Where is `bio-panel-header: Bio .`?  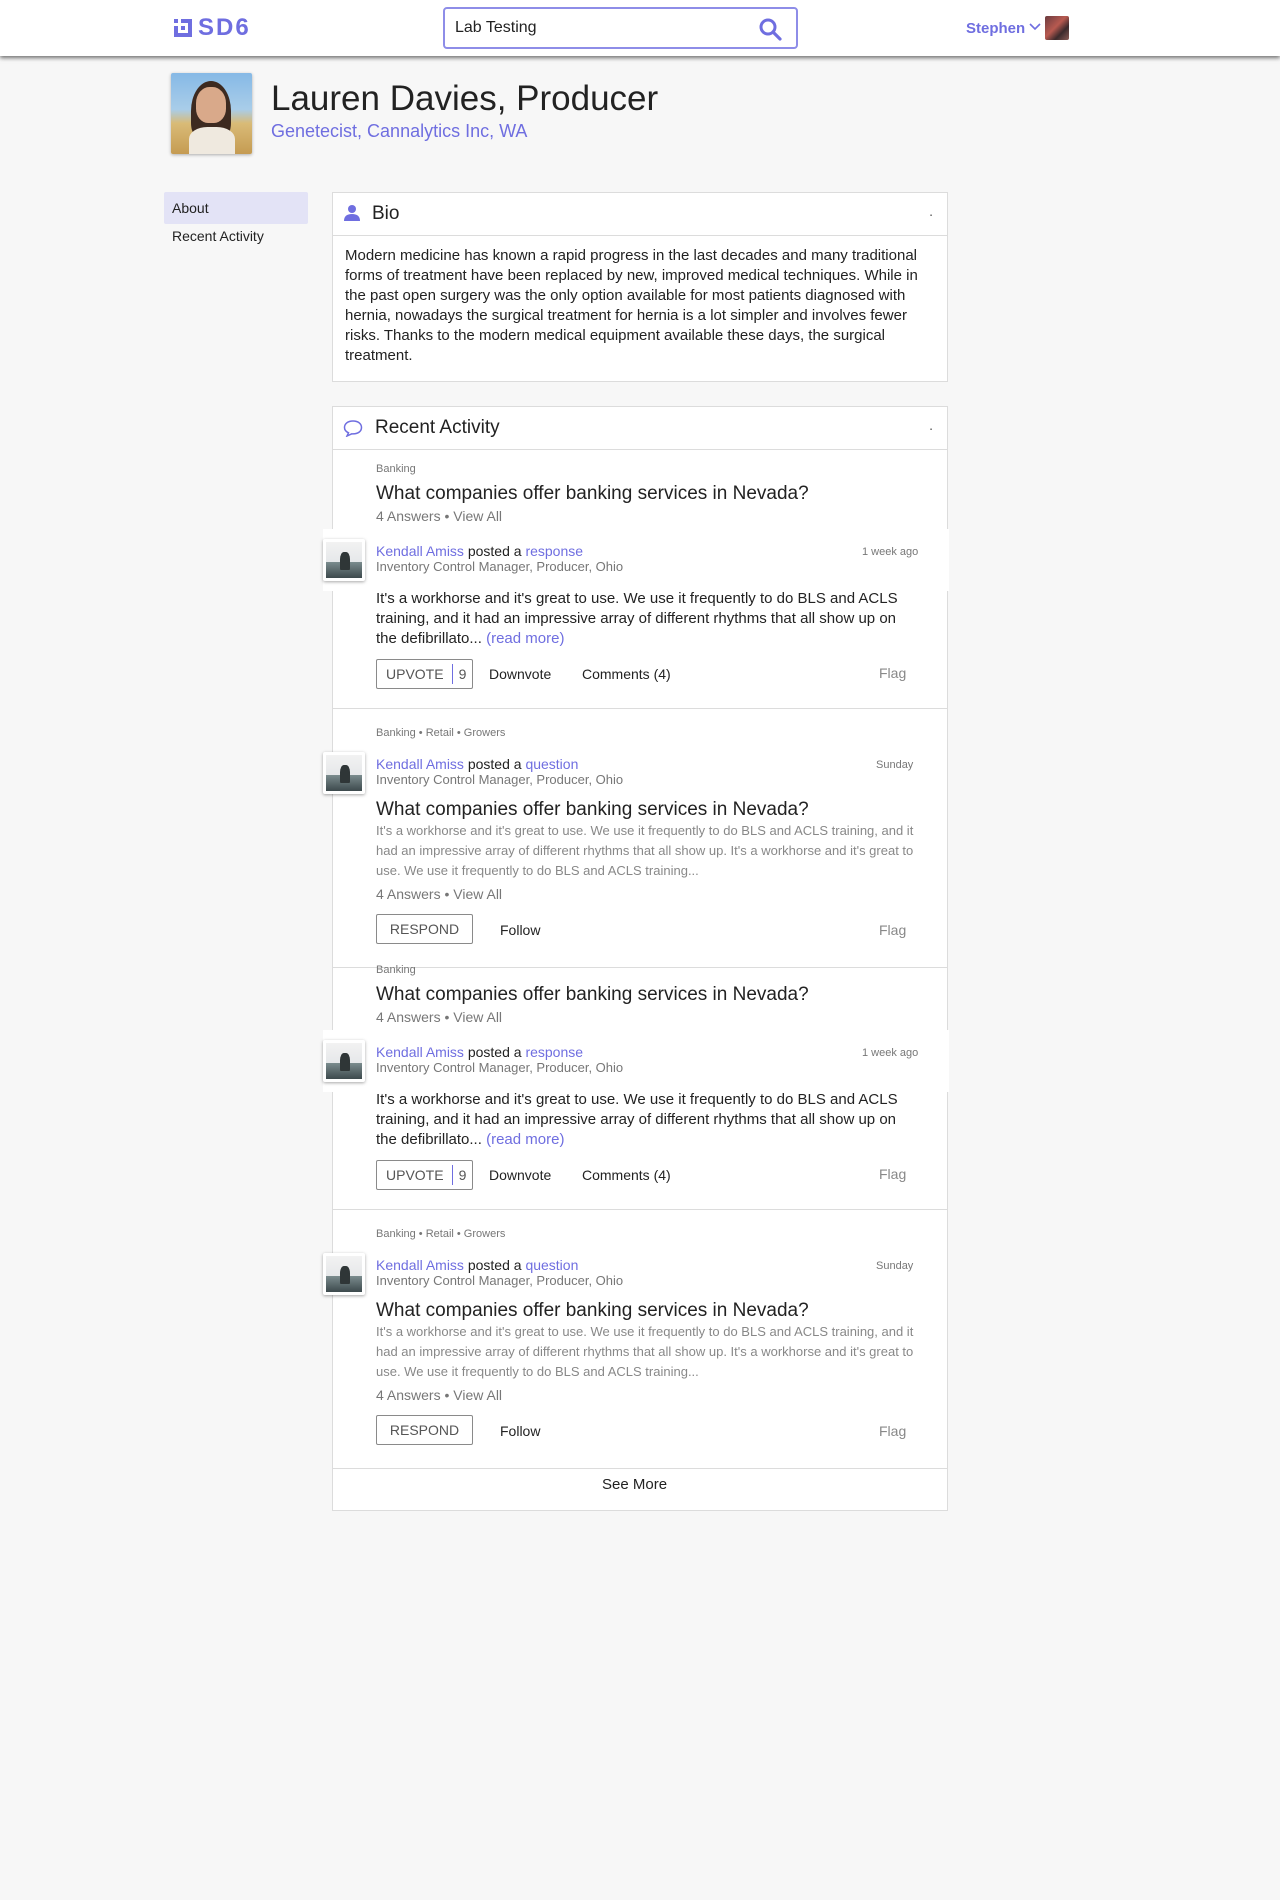 bio-panel-header: Bio . is located at coordinates (640, 214).